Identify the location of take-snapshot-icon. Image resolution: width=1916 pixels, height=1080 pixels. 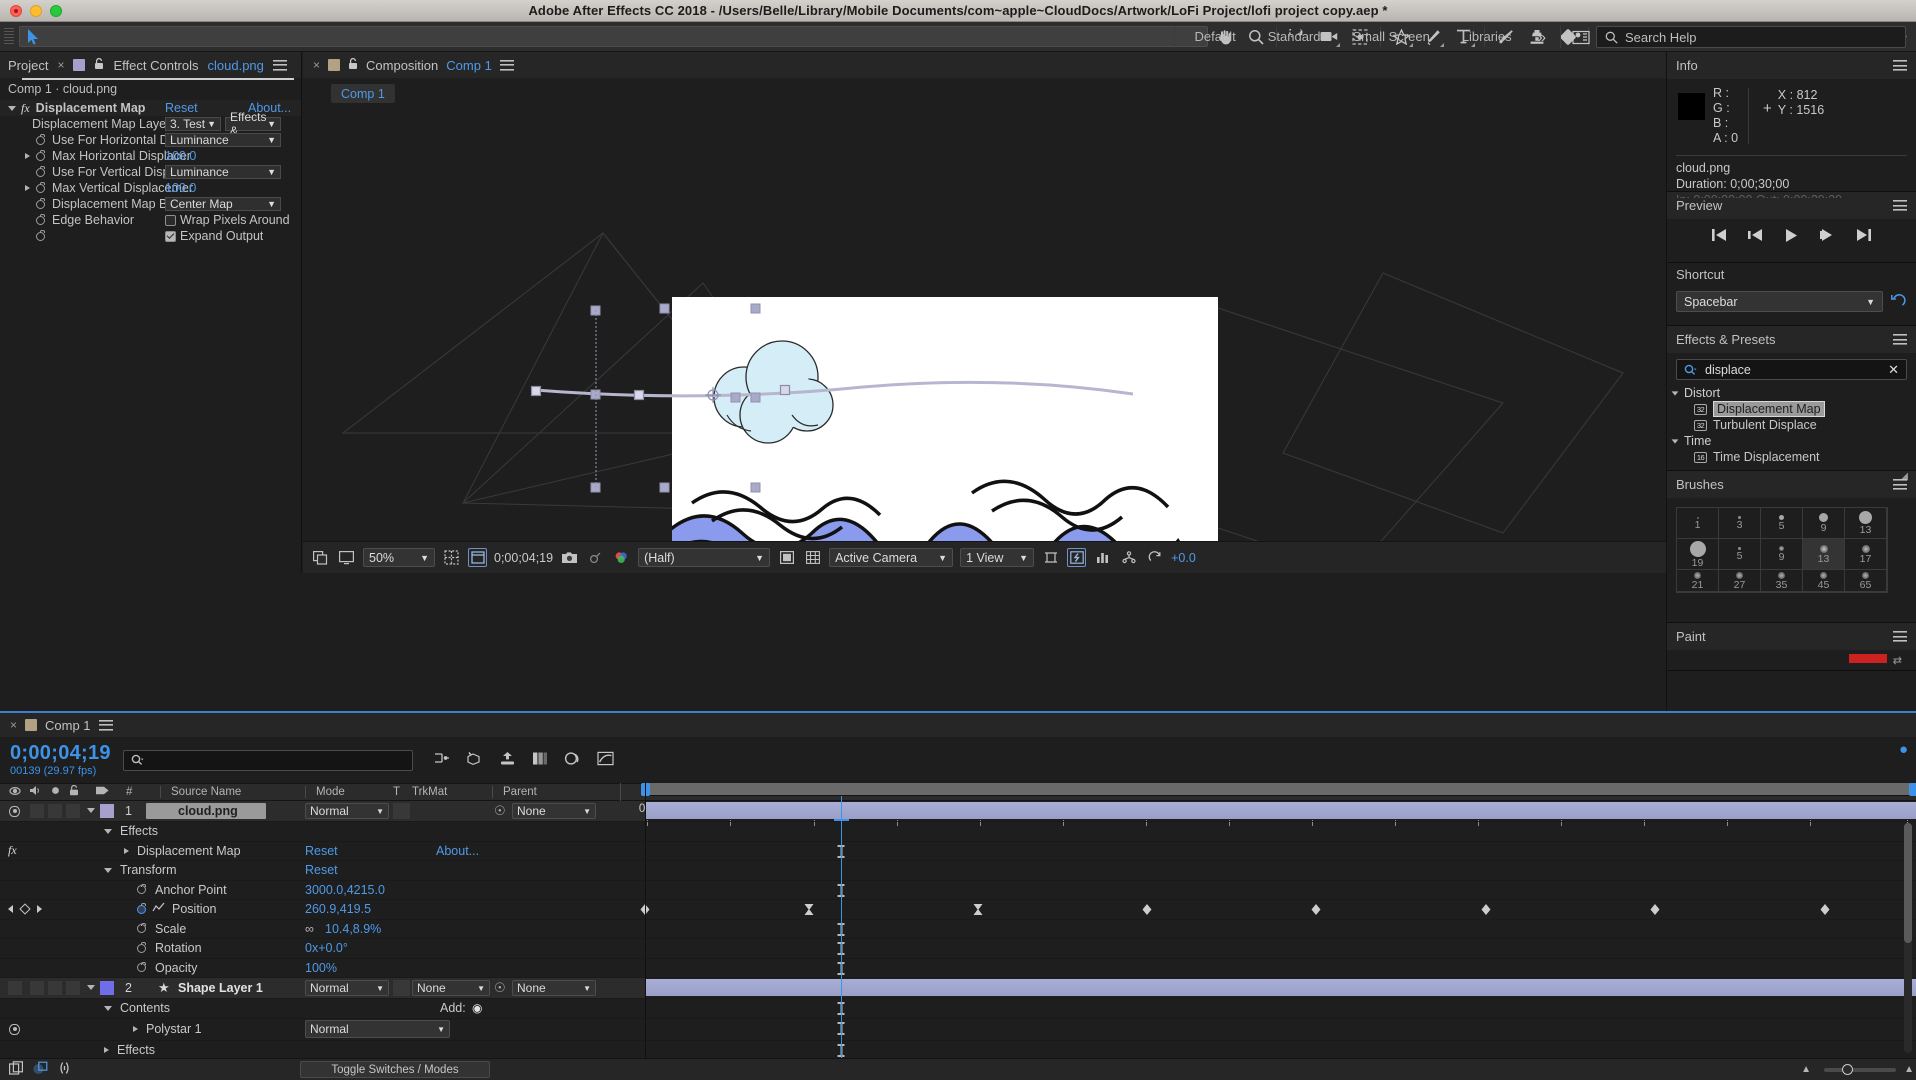
(569, 557).